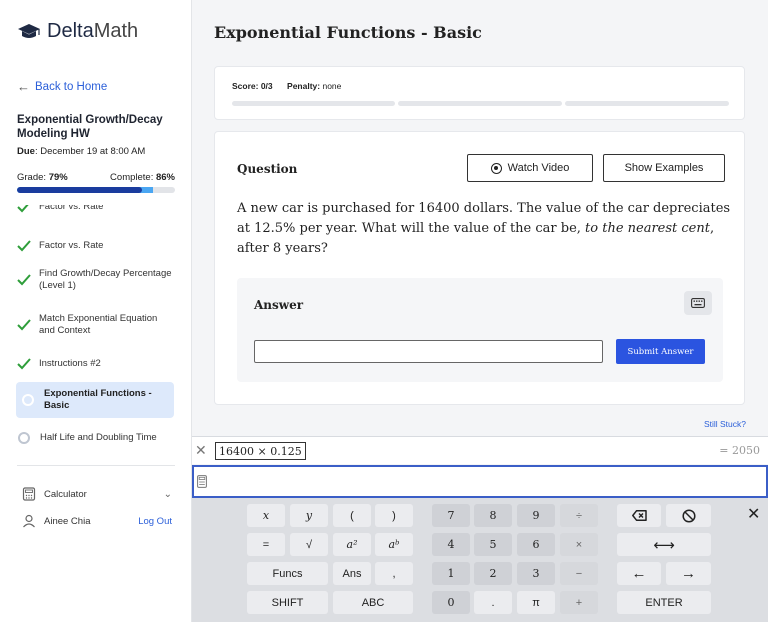 The width and height of the screenshot is (768, 622). I want to click on show-examples-label: Show Examples, so click(664, 168).